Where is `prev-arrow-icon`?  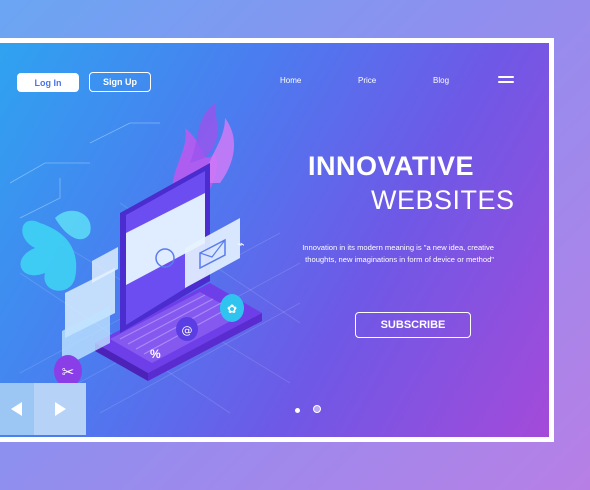 prev-arrow-icon is located at coordinates (16, 409).